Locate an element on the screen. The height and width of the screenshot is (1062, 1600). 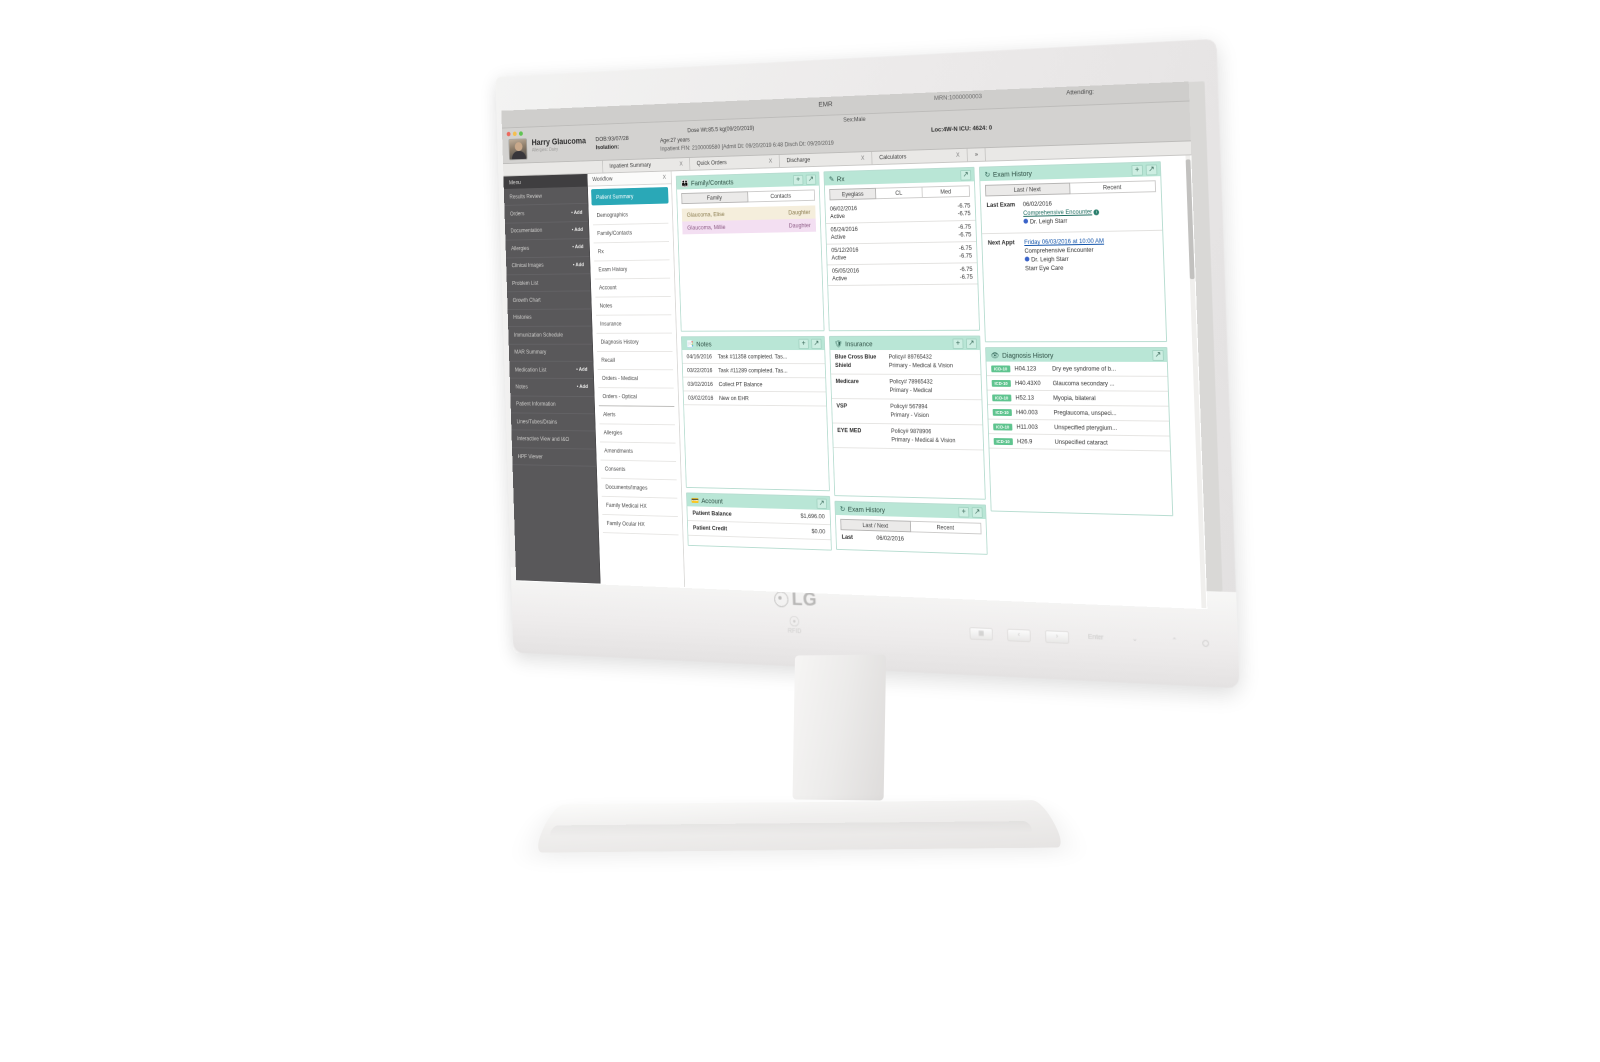
workflow-item-consents: Consents is located at coordinates (638, 470).